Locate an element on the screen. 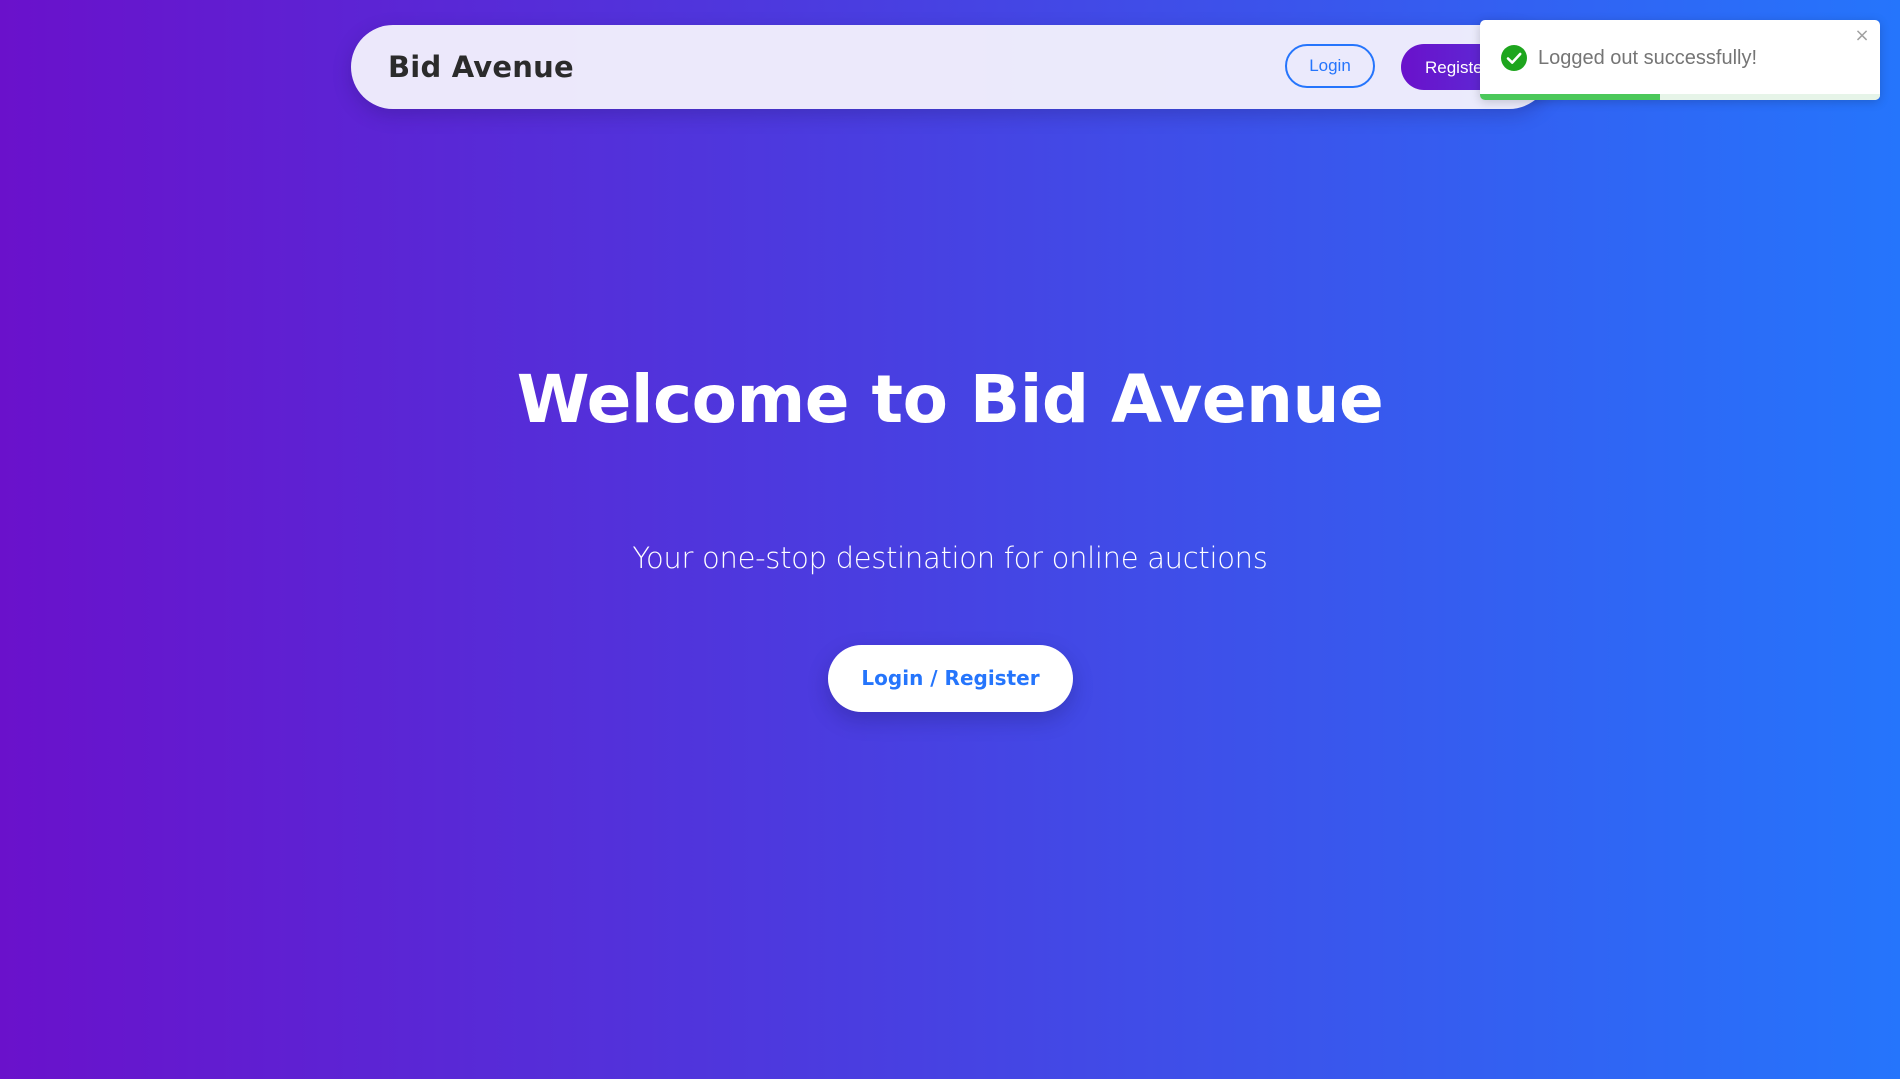 The width and height of the screenshot is (1900, 1079). hero-title: Welcome to Bid Avenue is located at coordinates (950, 399).